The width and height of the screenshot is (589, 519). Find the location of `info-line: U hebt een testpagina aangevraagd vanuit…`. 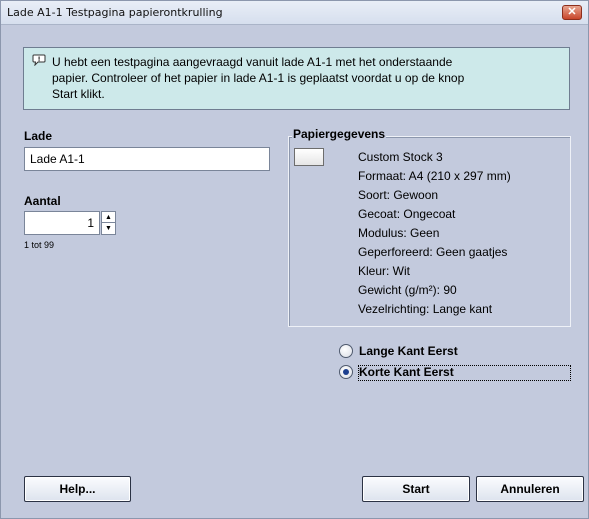

info-line: U hebt een testpagina aangevraagd vanuit… is located at coordinates (252, 62).